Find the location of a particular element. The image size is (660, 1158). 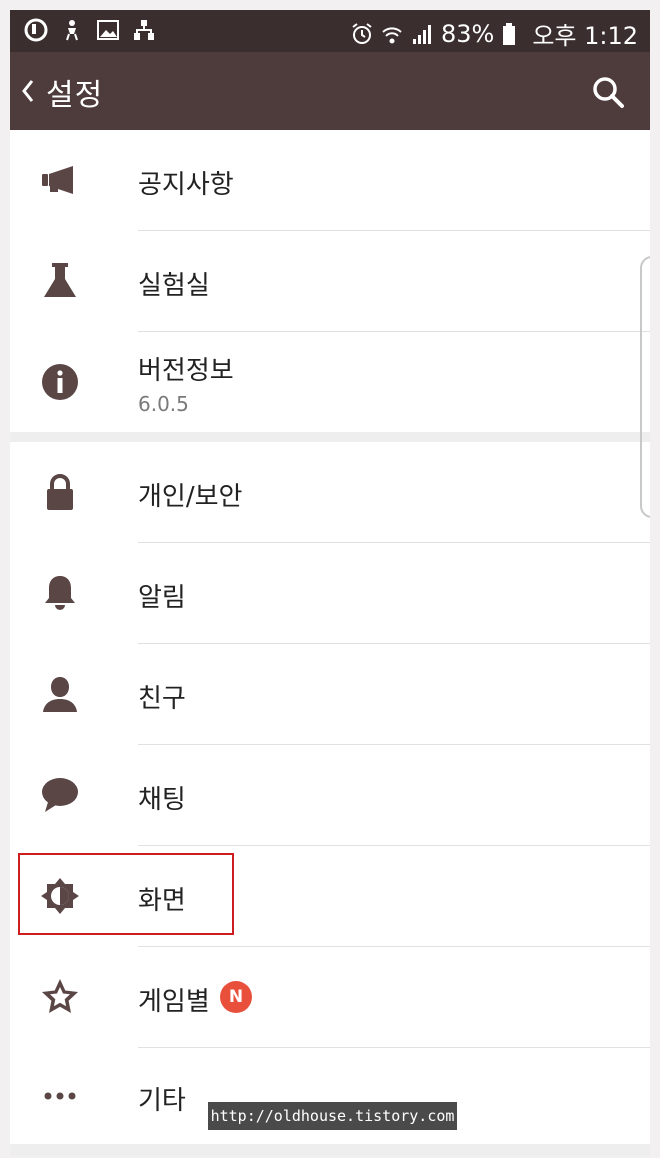

battery-icon is located at coordinates (513, 34).